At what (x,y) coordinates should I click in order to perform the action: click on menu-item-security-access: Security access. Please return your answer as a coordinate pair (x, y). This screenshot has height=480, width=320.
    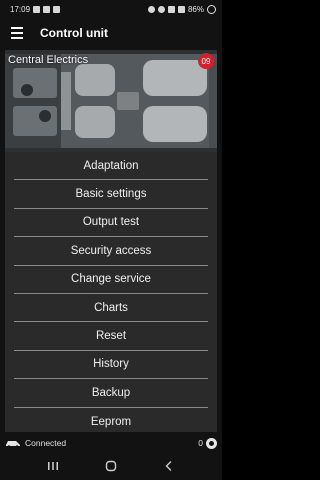
    Looking at the image, I should click on (111, 251).